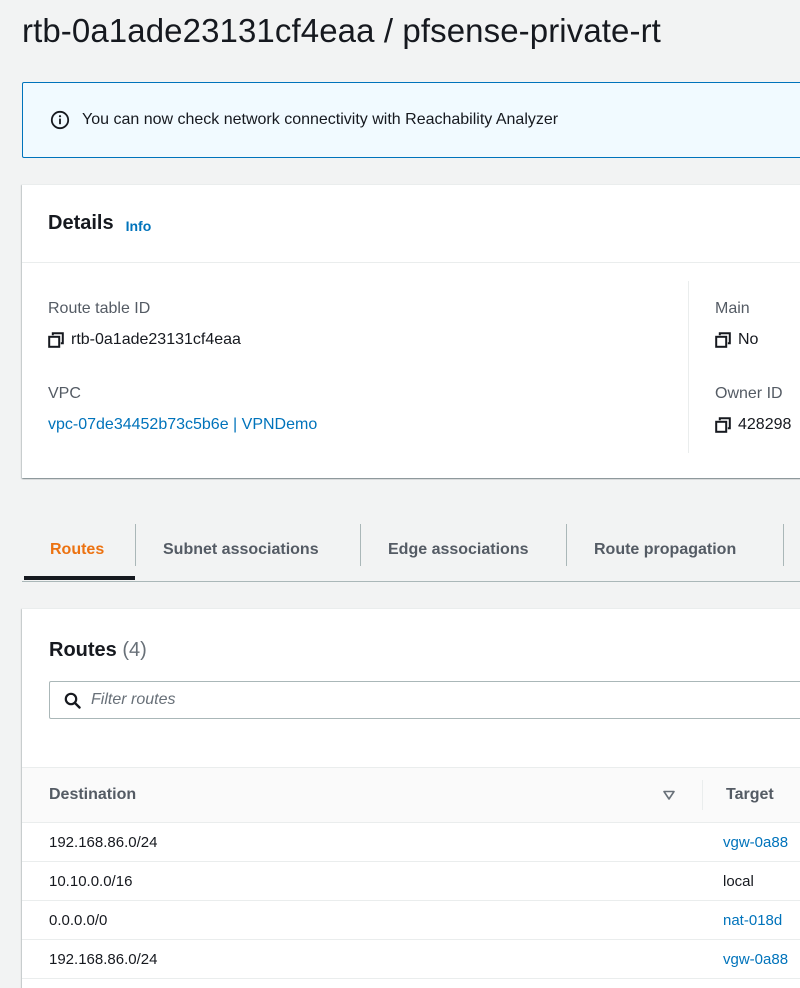  Describe the element at coordinates (139, 226) in the screenshot. I see `details-info-link: Info` at that location.